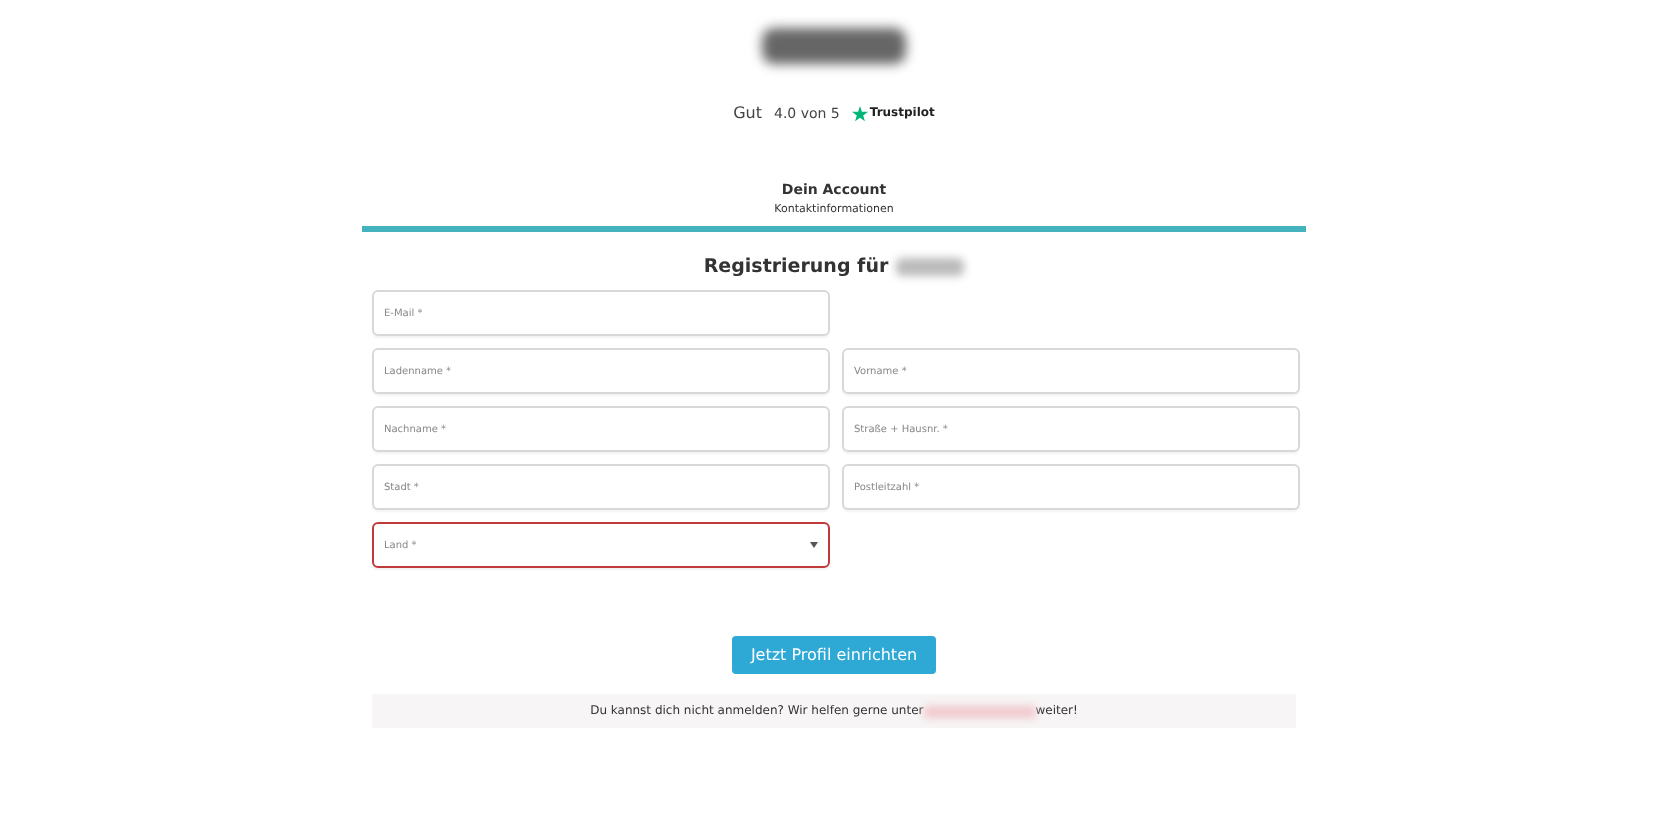 The height and width of the screenshot is (838, 1668). What do you see at coordinates (796, 267) in the screenshot?
I see `form-title: Registrierung für` at bounding box center [796, 267].